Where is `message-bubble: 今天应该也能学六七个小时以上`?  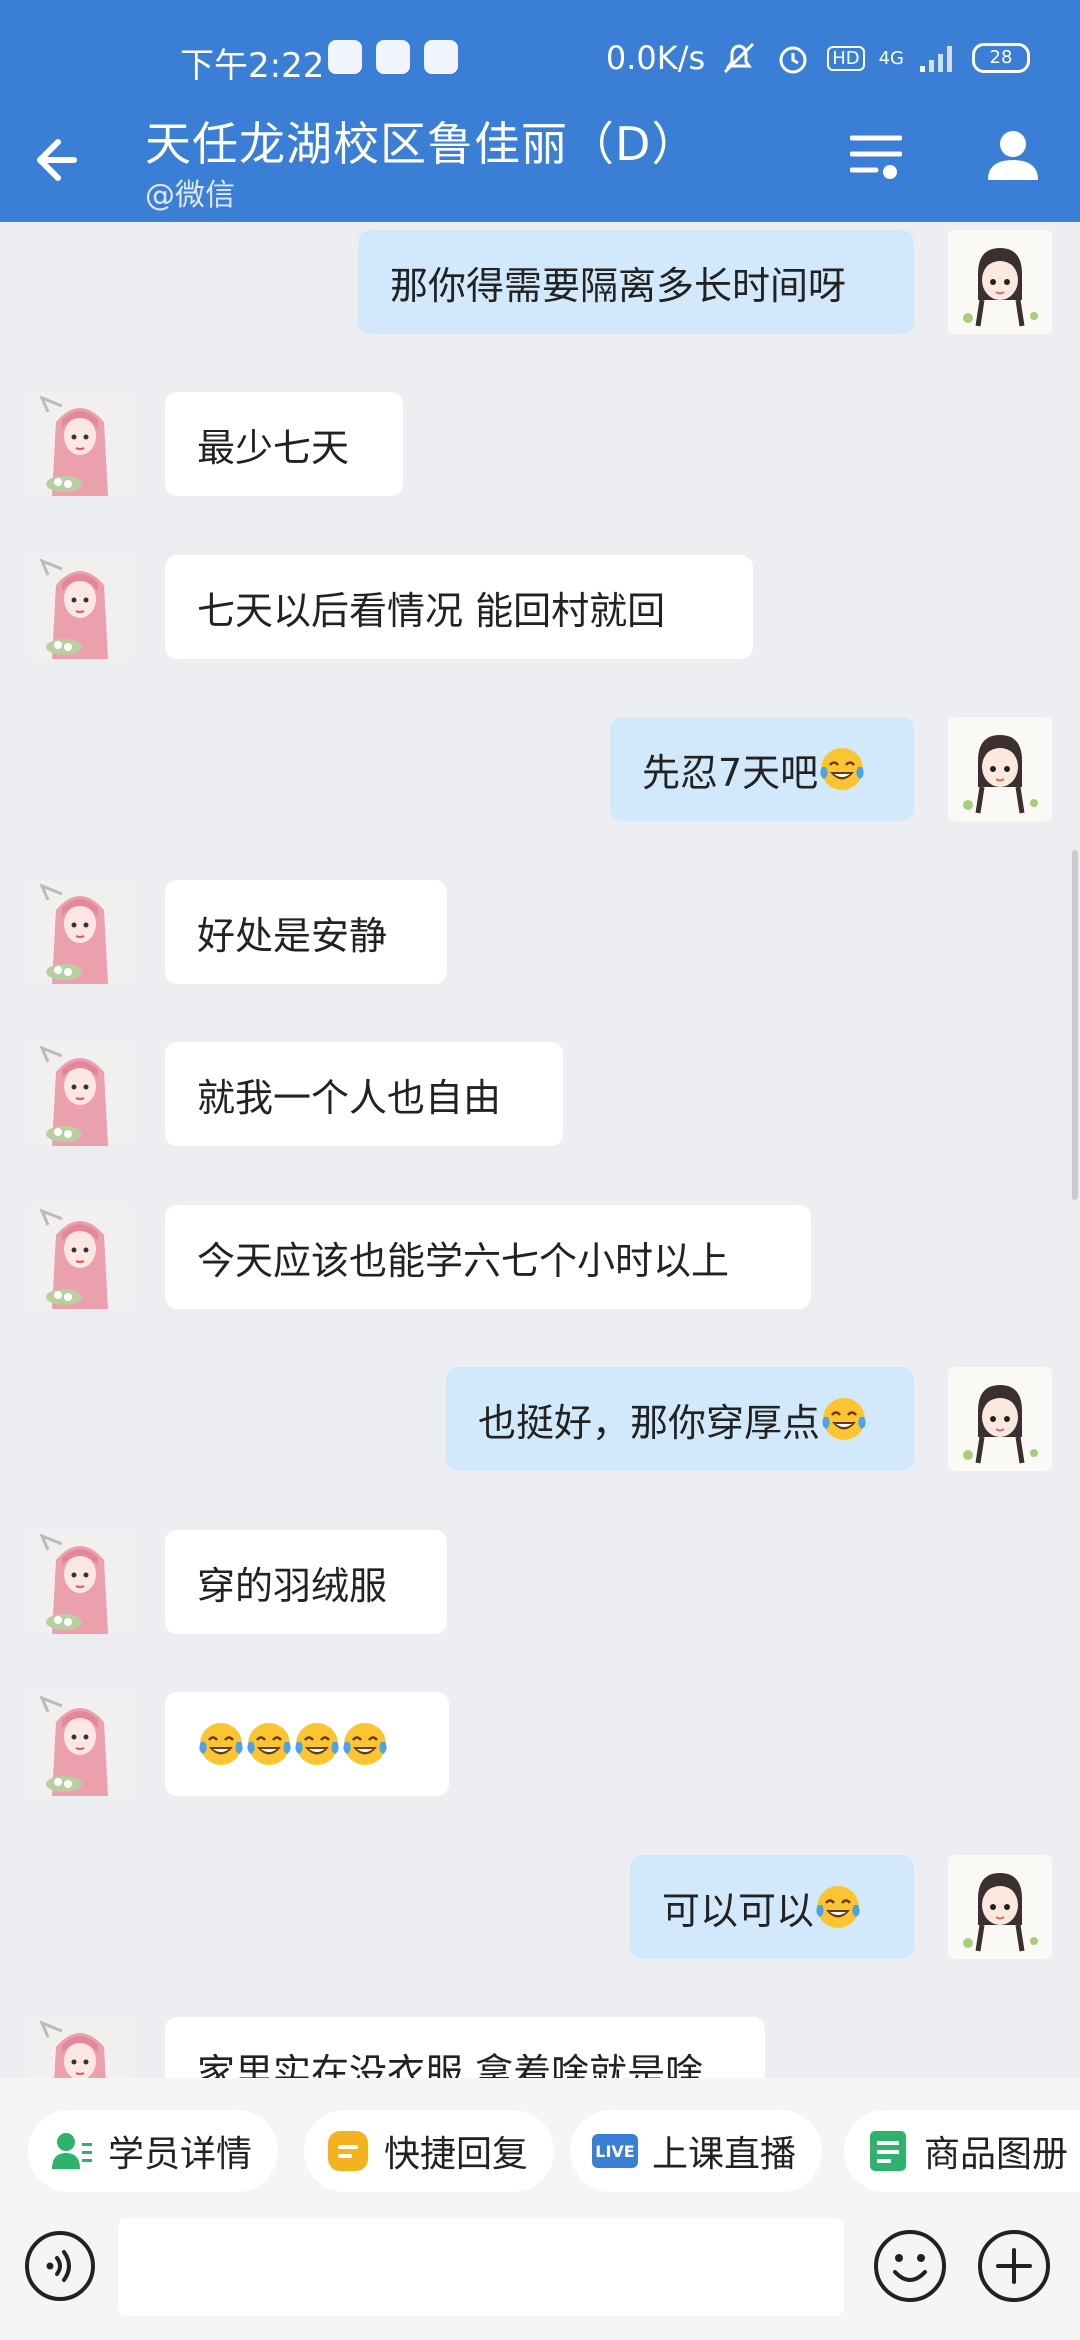
message-bubble: 今天应该也能学六七个小时以上 is located at coordinates (488, 1257).